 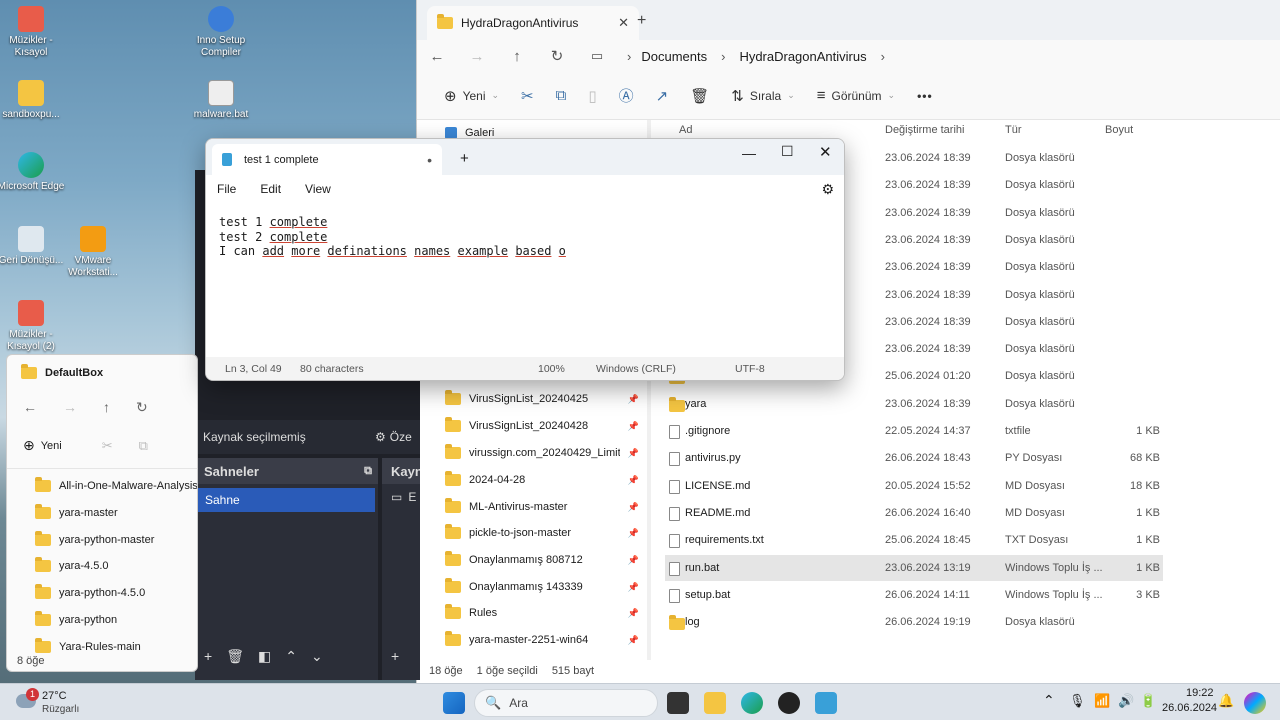 What do you see at coordinates (787, 151) in the screenshot?
I see `maximize-icon: ☐` at bounding box center [787, 151].